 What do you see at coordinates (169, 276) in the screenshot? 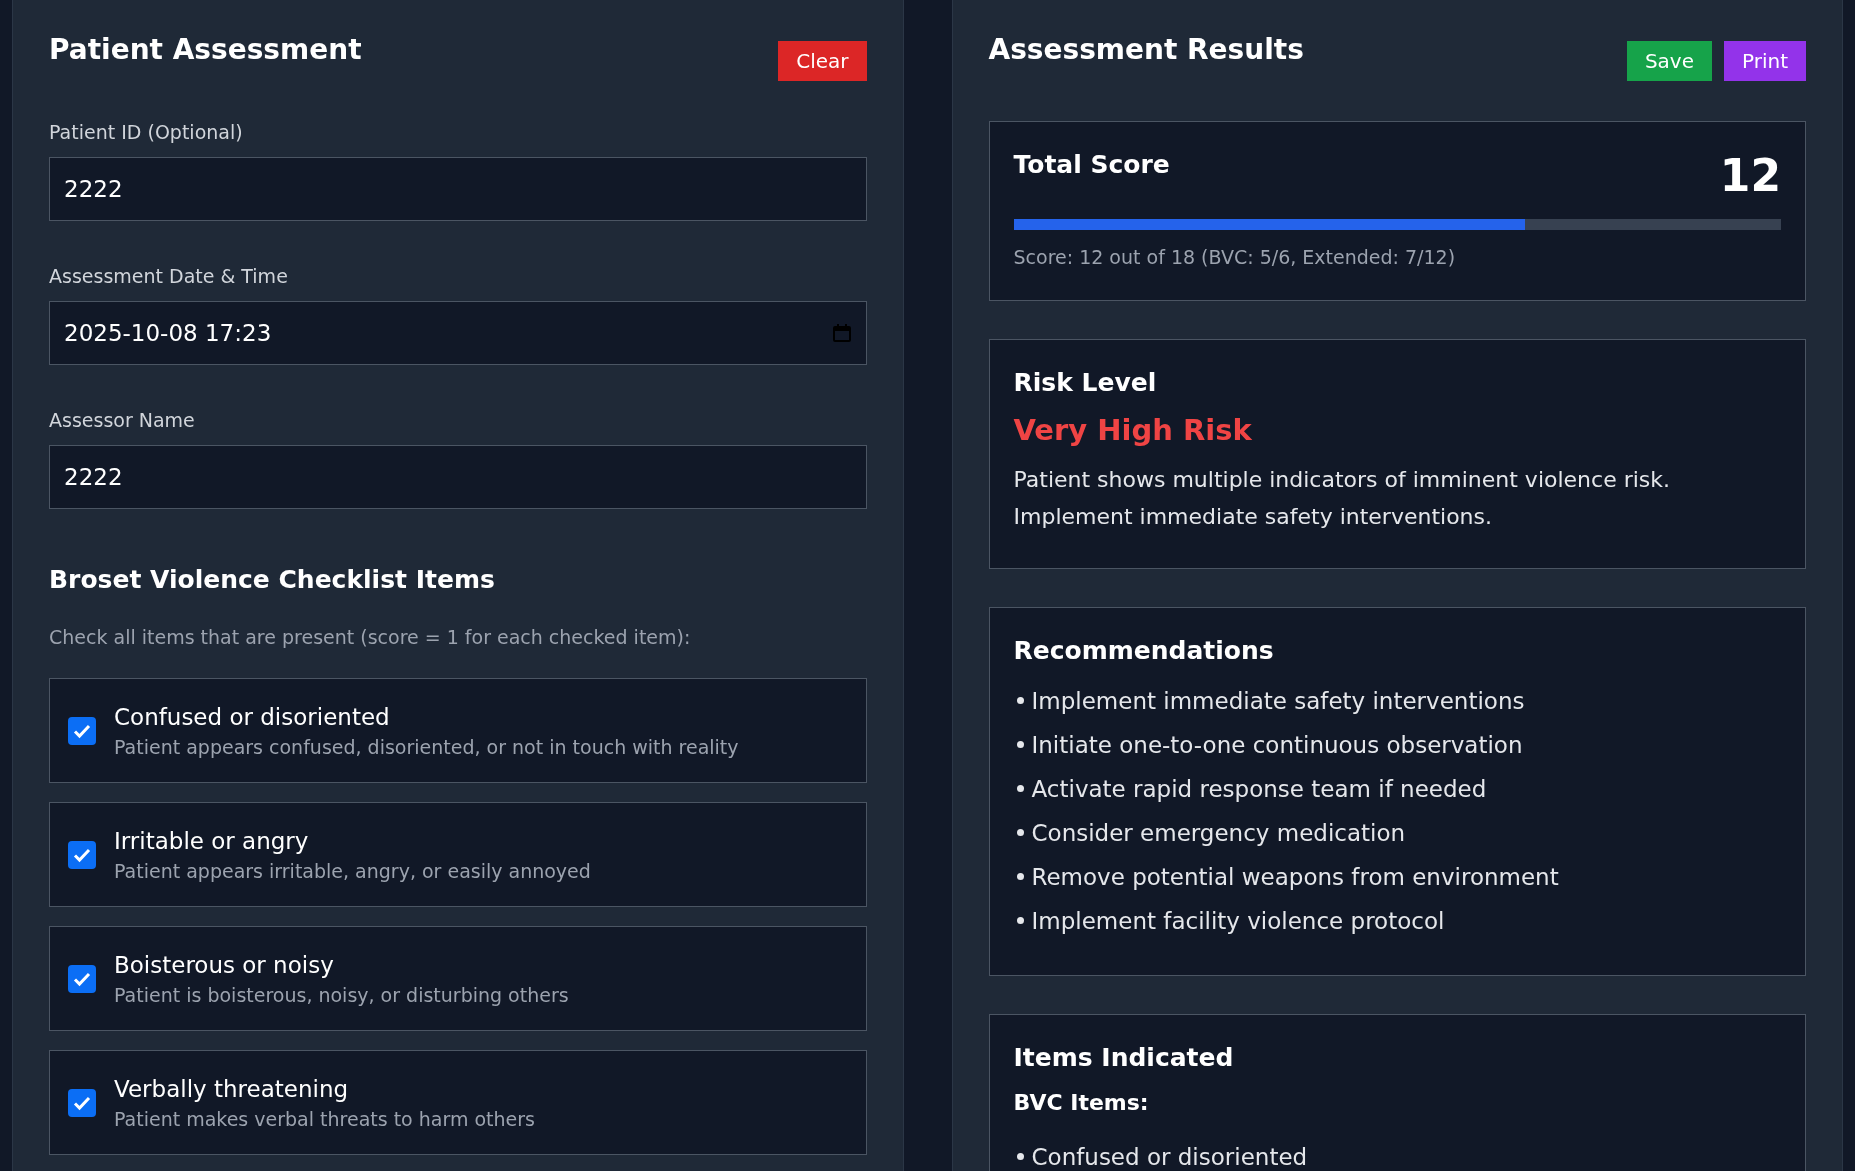
I see `field-label: Assessment Date & Time` at bounding box center [169, 276].